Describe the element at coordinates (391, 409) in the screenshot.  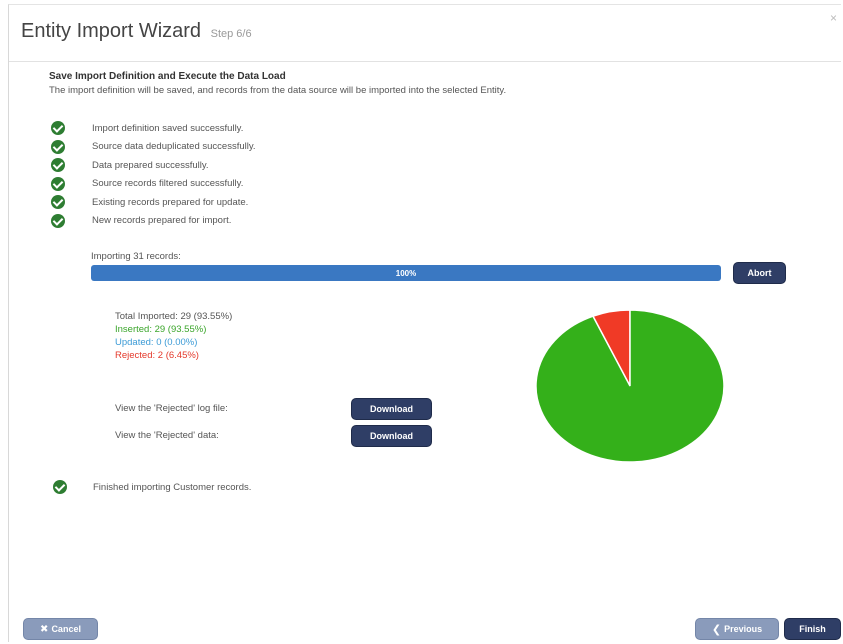
I see `download-rejected-log-button: Download` at that location.